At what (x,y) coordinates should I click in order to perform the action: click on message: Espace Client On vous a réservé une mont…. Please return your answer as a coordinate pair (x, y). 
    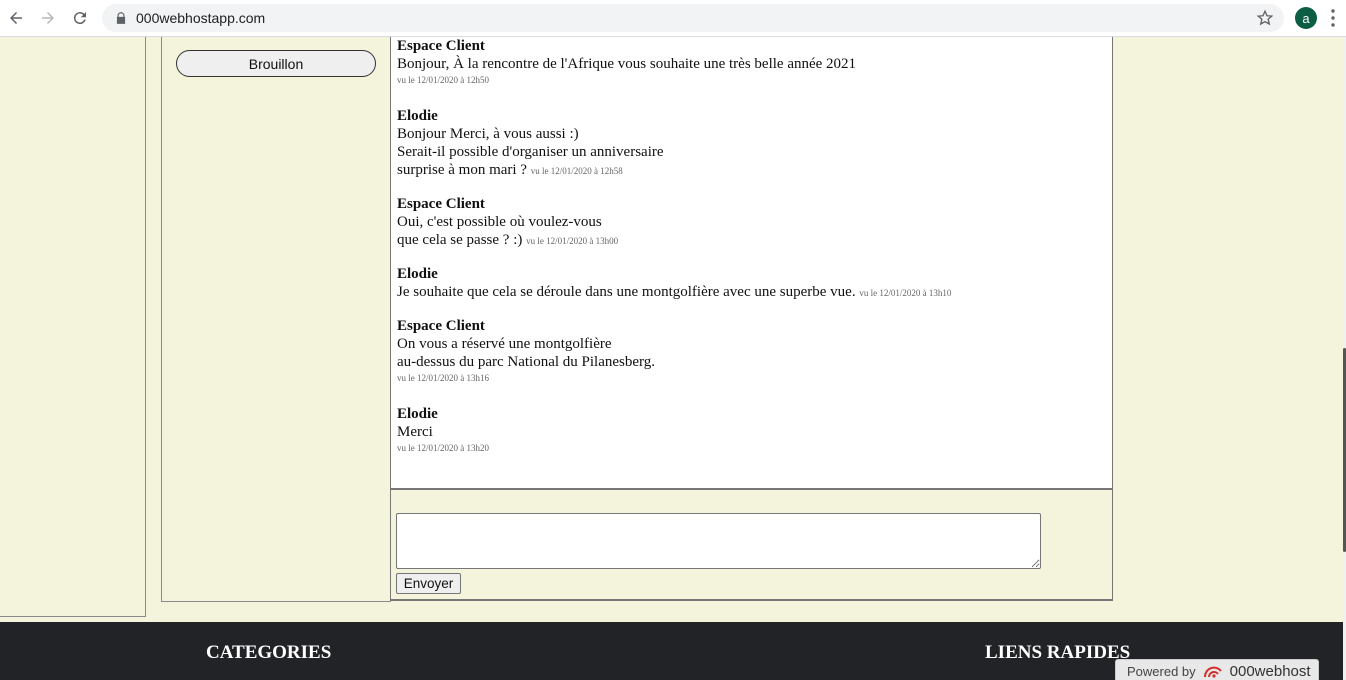
    Looking at the image, I should click on (526, 351).